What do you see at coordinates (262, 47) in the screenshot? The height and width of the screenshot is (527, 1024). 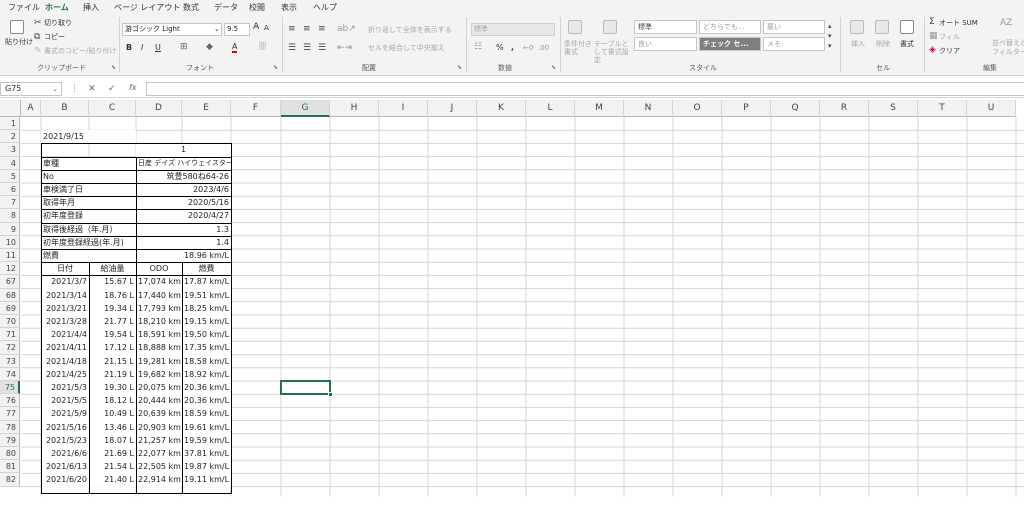 I see `phonetic-icon: 亜` at bounding box center [262, 47].